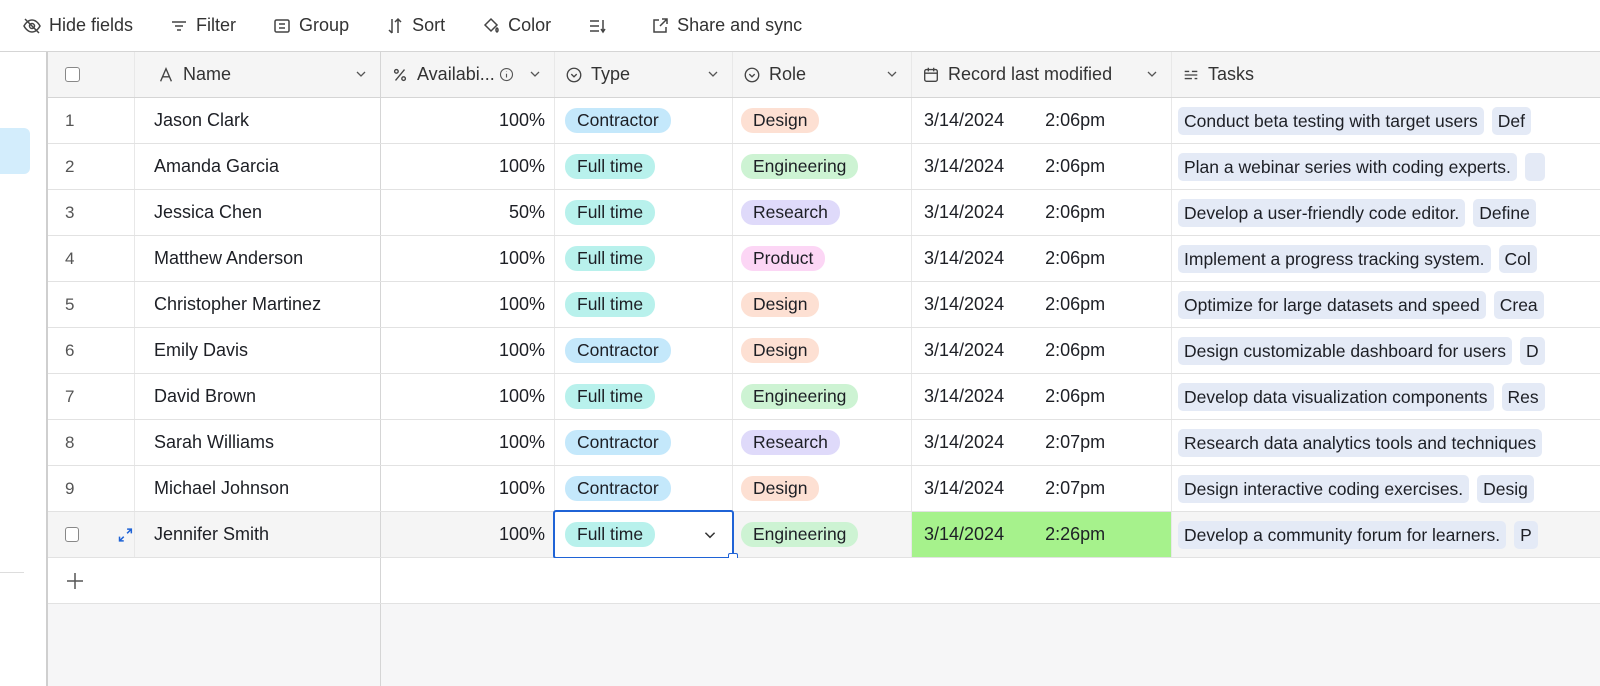 This screenshot has width=1600, height=686. Describe the element at coordinates (1331, 120) in the screenshot. I see `task-chip: Conduct beta testing with target users` at that location.